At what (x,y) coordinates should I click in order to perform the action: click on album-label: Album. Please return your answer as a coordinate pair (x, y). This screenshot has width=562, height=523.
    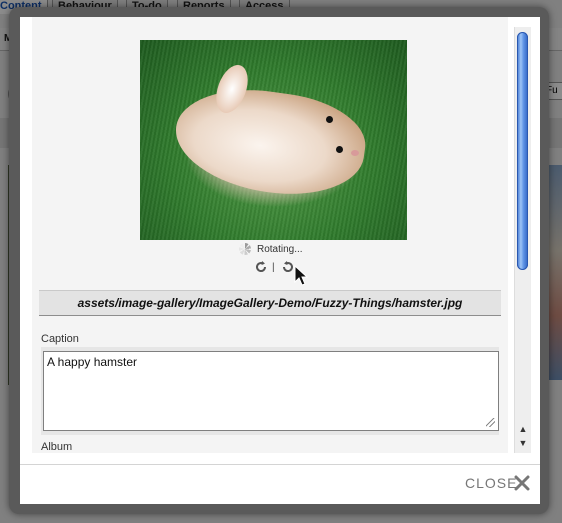
    Looking at the image, I should click on (57, 447).